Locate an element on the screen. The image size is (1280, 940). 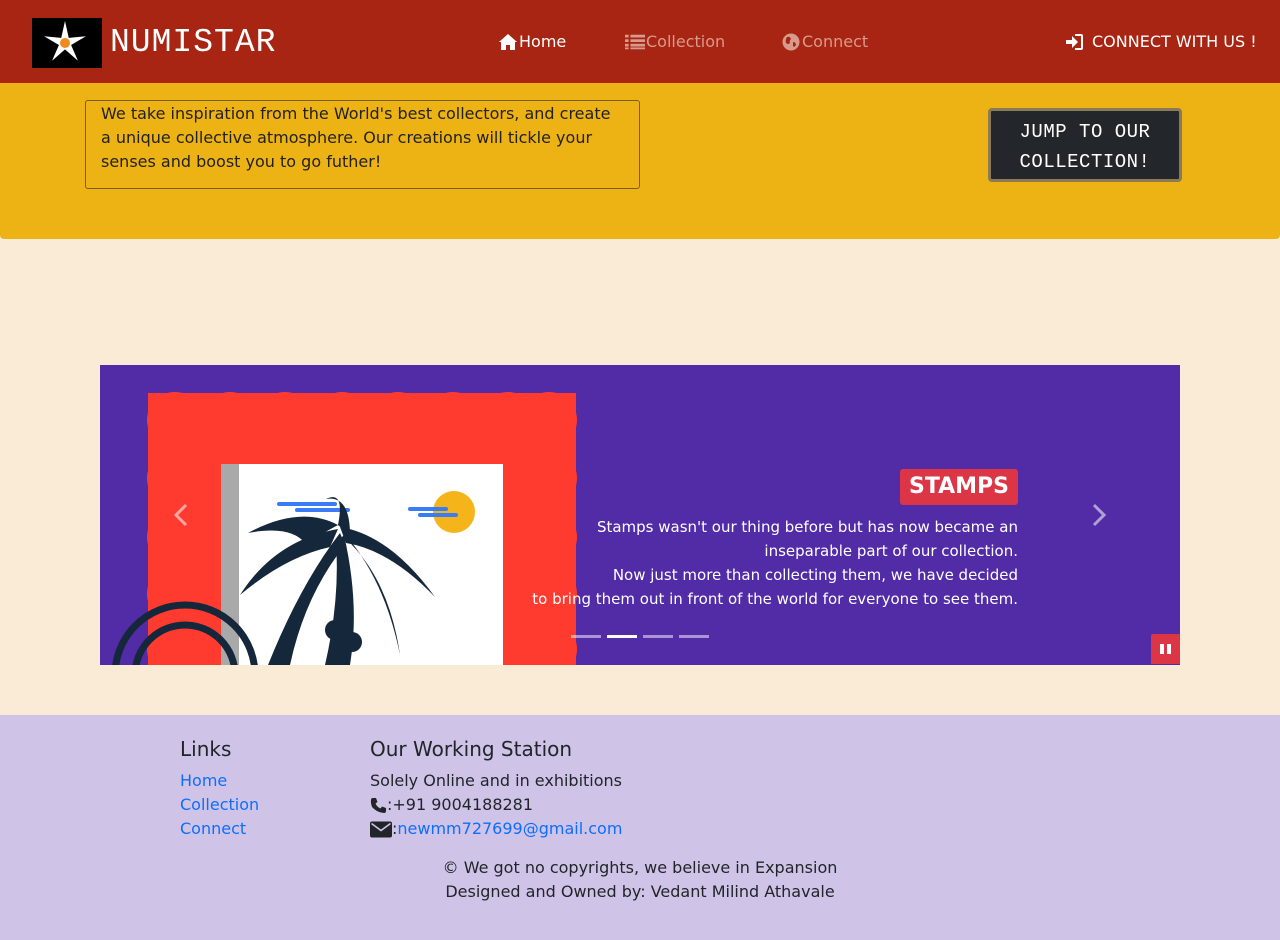
footer-link-home: Home is located at coordinates (219, 781).